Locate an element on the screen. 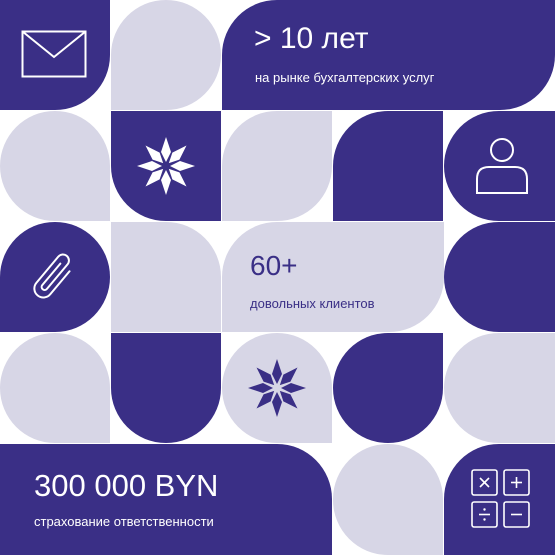 This screenshot has width=555, height=555. stat-clients-value: 60+ is located at coordinates (274, 265).